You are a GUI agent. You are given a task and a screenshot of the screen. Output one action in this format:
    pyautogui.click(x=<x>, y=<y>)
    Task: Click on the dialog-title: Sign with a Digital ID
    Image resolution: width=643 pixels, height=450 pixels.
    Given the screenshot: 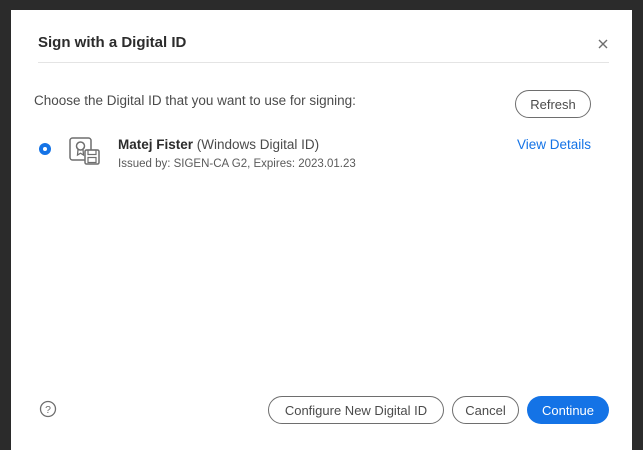 What is the action you would take?
    pyautogui.click(x=112, y=42)
    